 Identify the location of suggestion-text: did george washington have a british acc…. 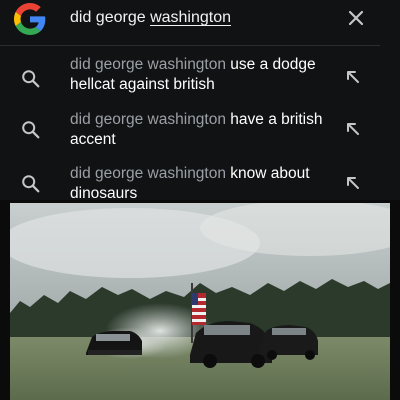
(204, 130).